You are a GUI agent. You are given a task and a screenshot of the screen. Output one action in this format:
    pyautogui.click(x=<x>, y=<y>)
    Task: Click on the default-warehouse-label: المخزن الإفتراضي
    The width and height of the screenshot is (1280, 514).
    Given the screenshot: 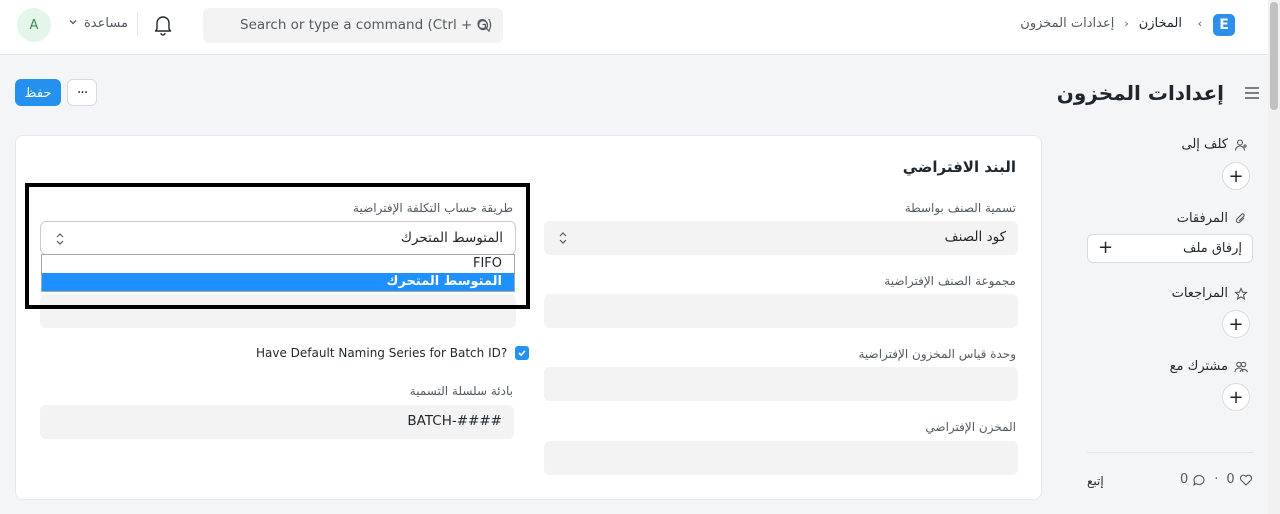 What is the action you would take?
    pyautogui.click(x=970, y=427)
    